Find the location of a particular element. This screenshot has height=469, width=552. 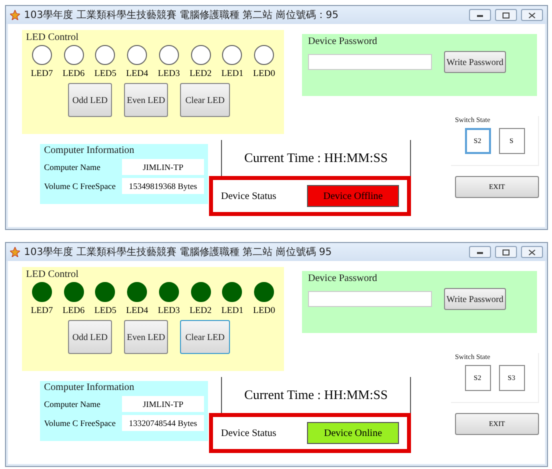

field-value: 13320748544 Bytes is located at coordinates (163, 423).